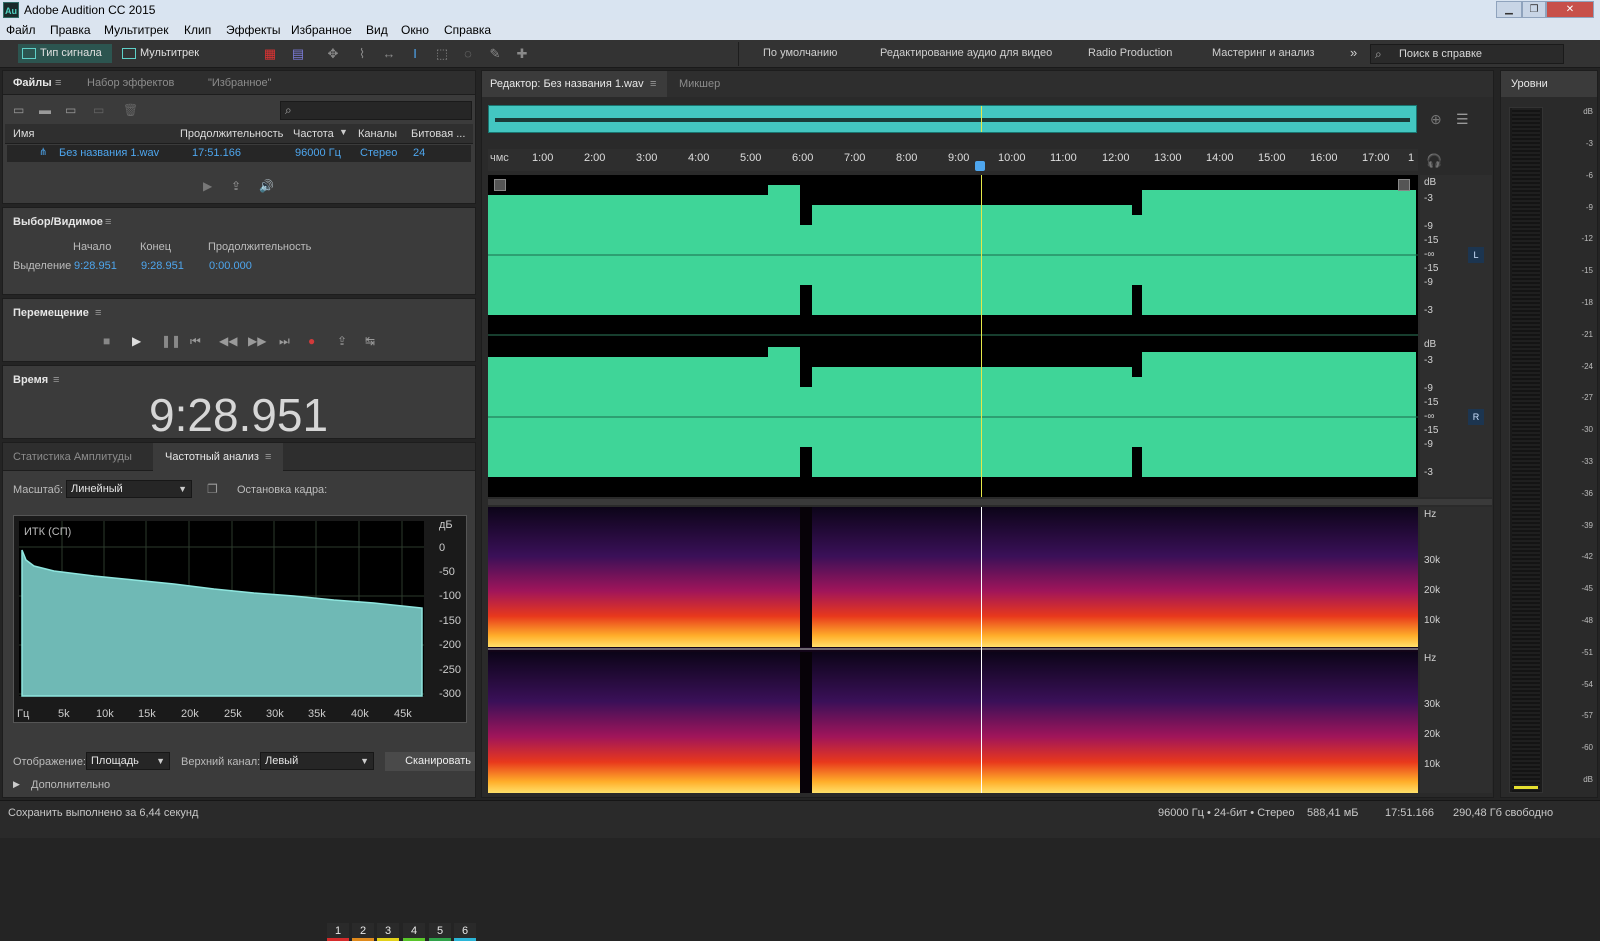 The width and height of the screenshot is (1600, 941). I want to click on skip-selection-icon: ↹, so click(370, 341).